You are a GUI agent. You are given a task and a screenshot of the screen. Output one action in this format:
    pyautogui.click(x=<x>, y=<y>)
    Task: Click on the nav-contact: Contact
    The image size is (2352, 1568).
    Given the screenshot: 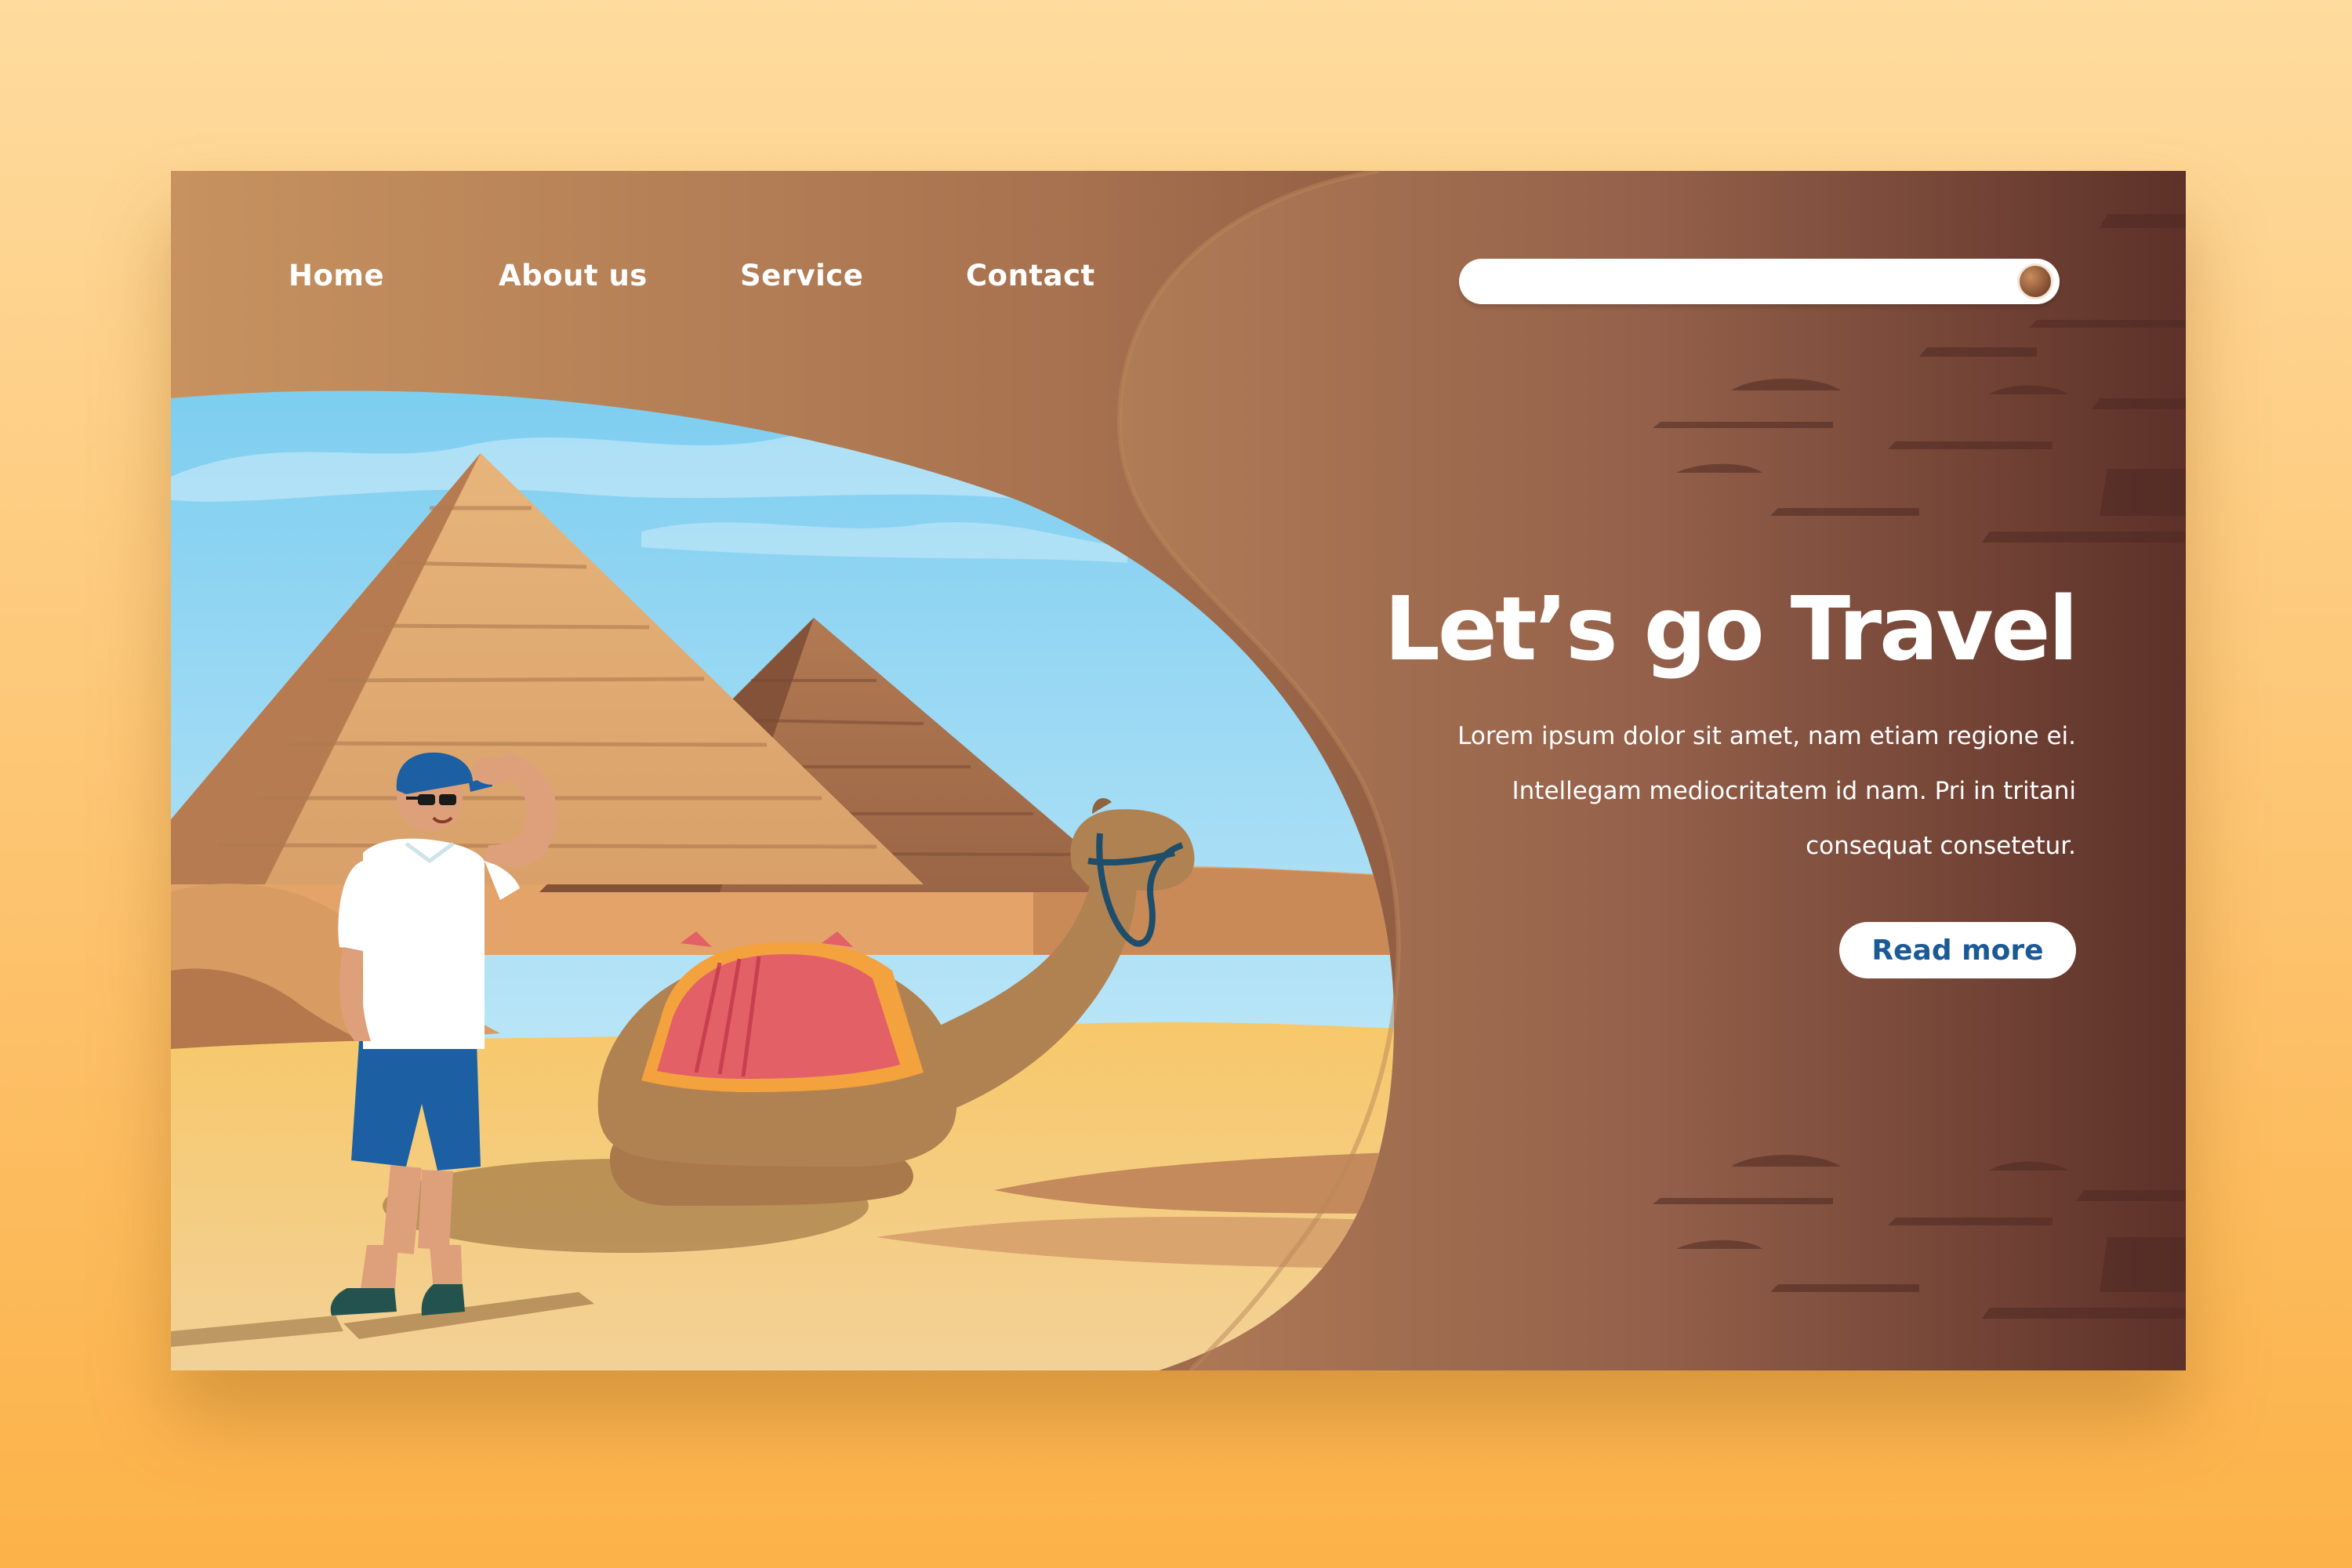 What is the action you would take?
    pyautogui.click(x=1030, y=275)
    